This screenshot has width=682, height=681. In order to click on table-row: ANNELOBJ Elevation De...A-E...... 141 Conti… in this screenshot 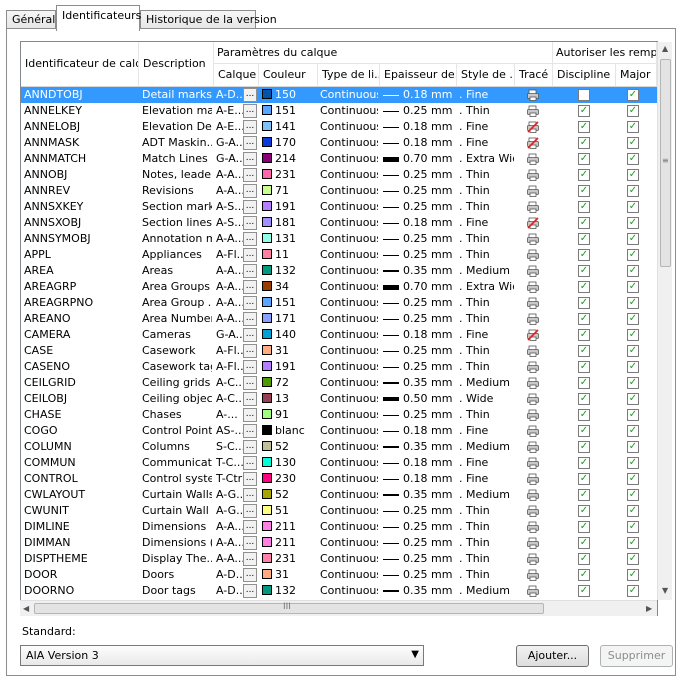, I will do `click(339, 127)`.